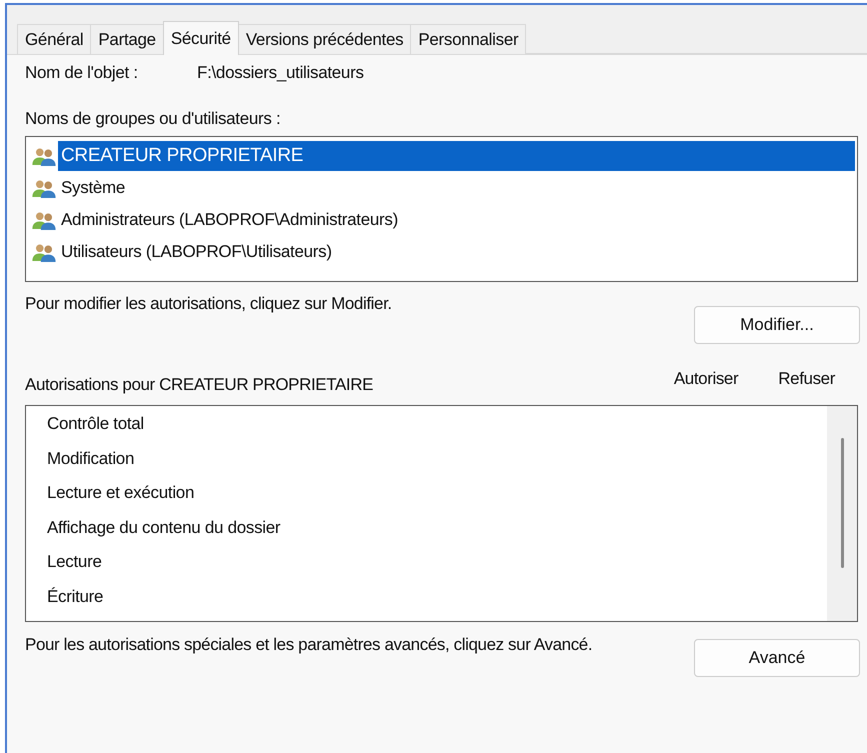 The height and width of the screenshot is (753, 867). What do you see at coordinates (75, 562) in the screenshot?
I see `permission-item: Lecture` at bounding box center [75, 562].